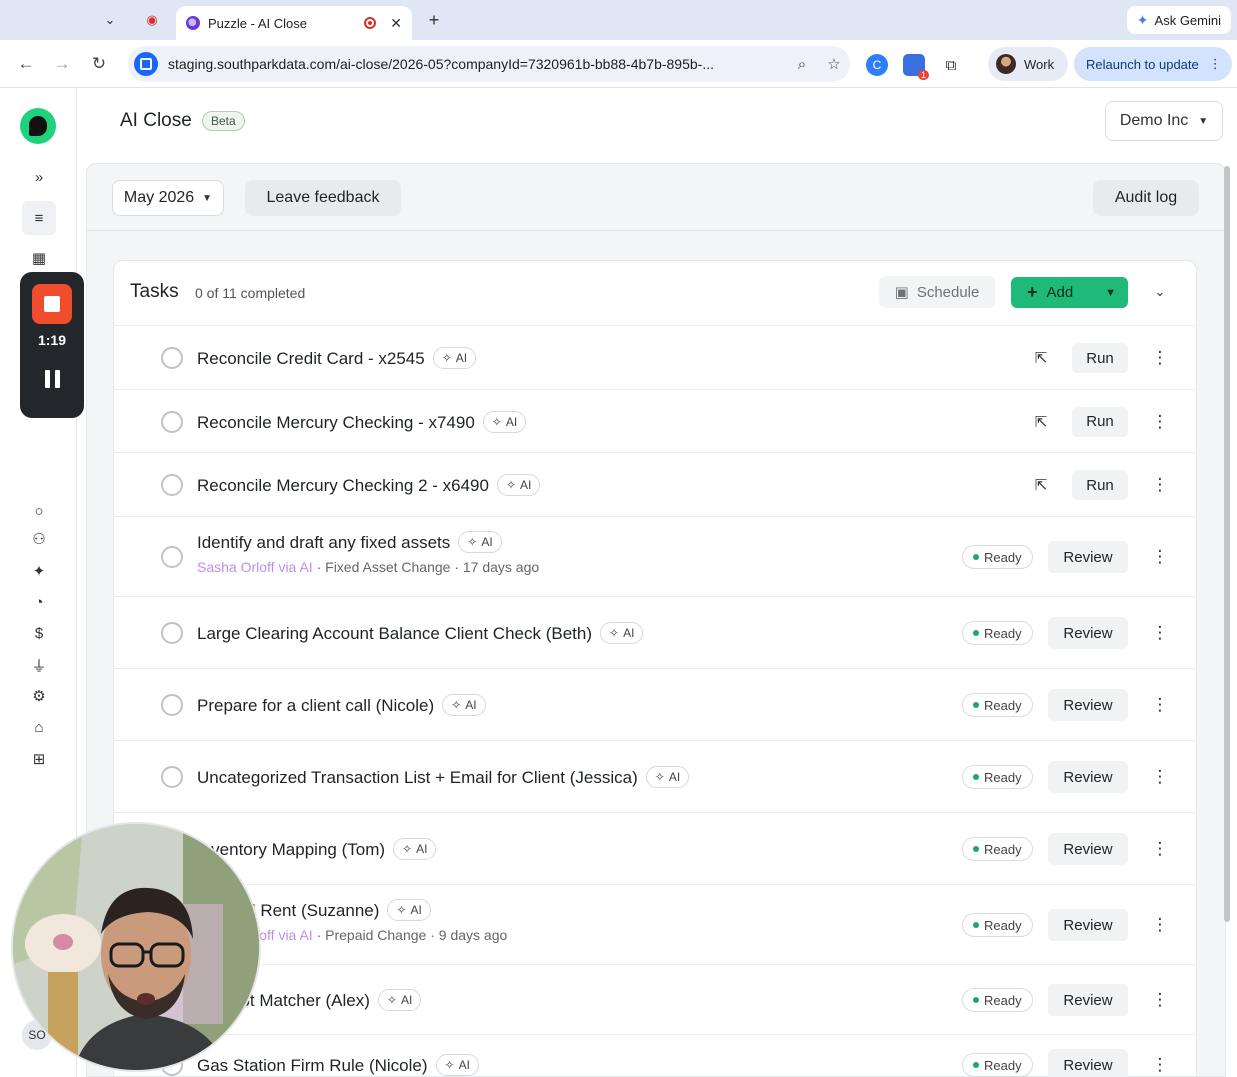  What do you see at coordinates (39, 571) in the screenshot?
I see `sparkles-icon: ✦` at bounding box center [39, 571].